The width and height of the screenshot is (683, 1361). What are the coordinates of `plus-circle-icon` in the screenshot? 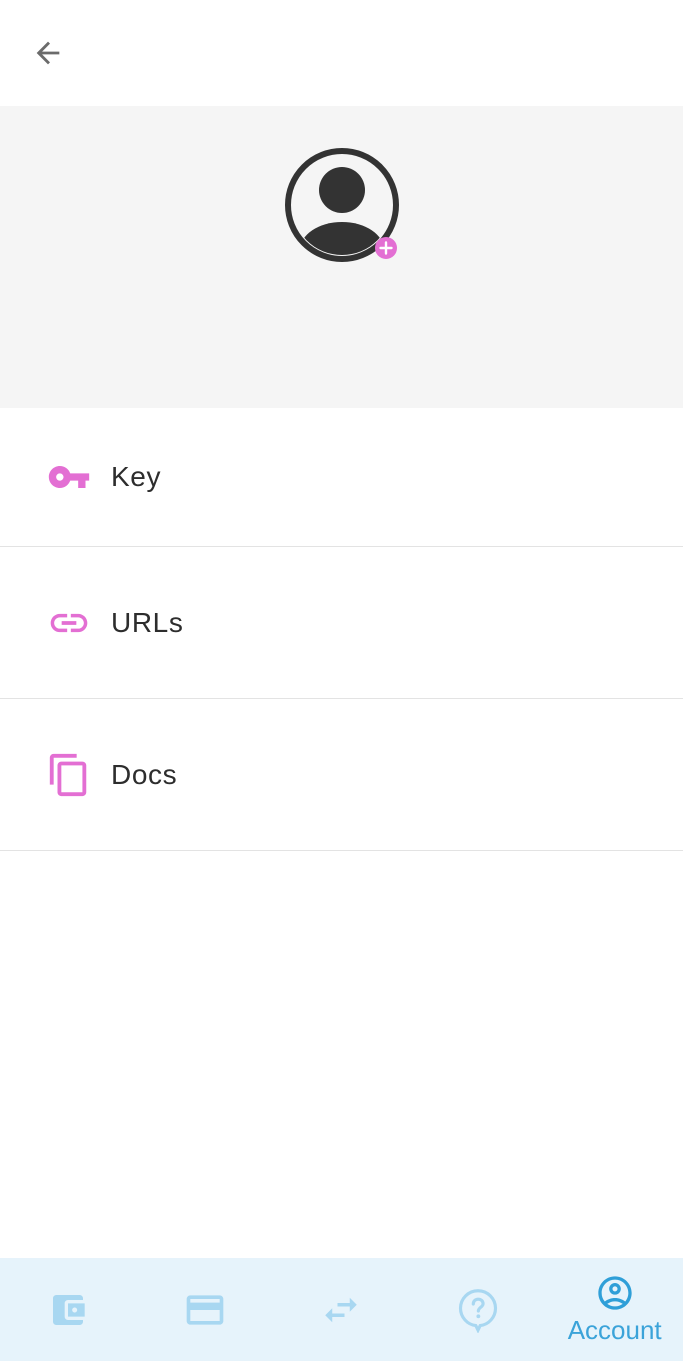 It's located at (386, 248).